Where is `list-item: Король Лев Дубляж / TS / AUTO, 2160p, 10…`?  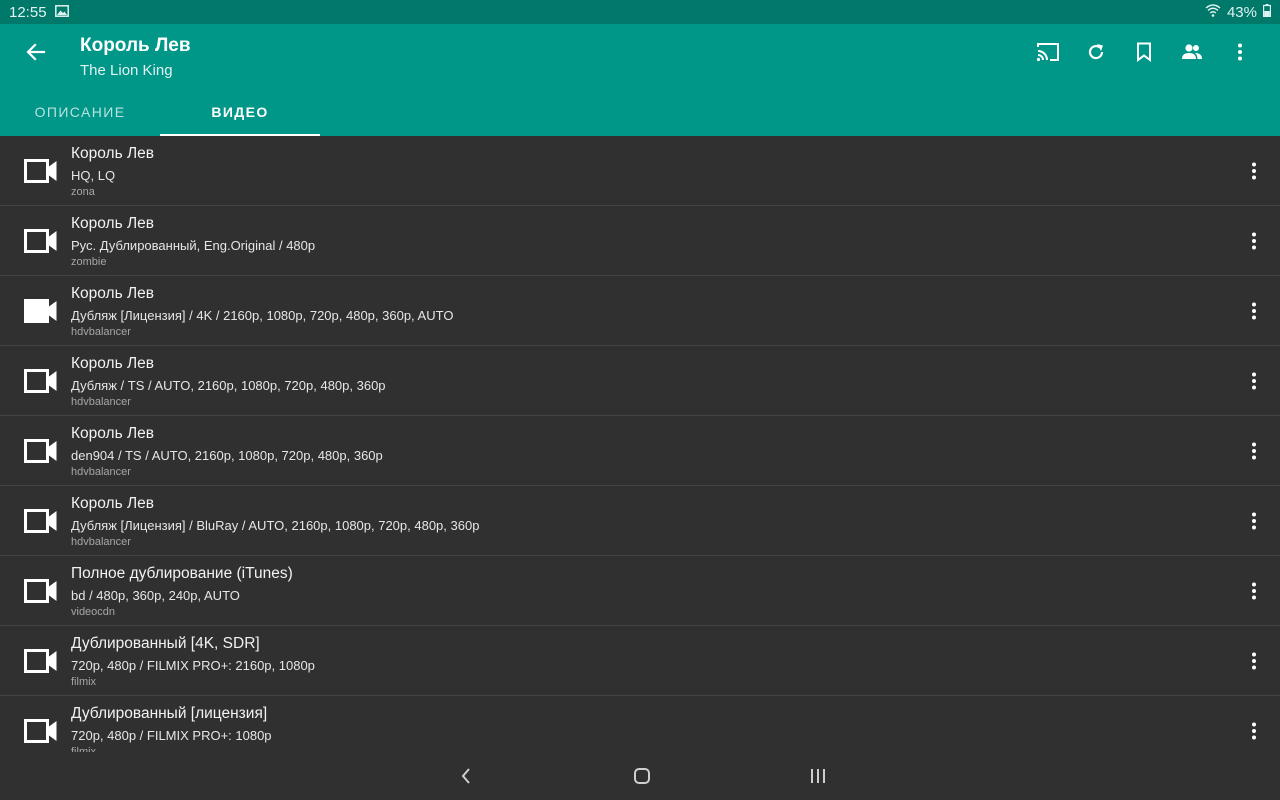
list-item: Король Лев Дубляж / TS / AUTO, 2160p, 10… is located at coordinates (640, 381).